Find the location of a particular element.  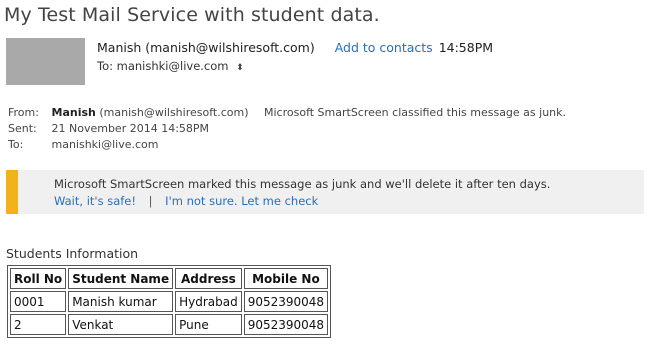

recipient-text: To: manishki@live.com is located at coordinates (163, 66).